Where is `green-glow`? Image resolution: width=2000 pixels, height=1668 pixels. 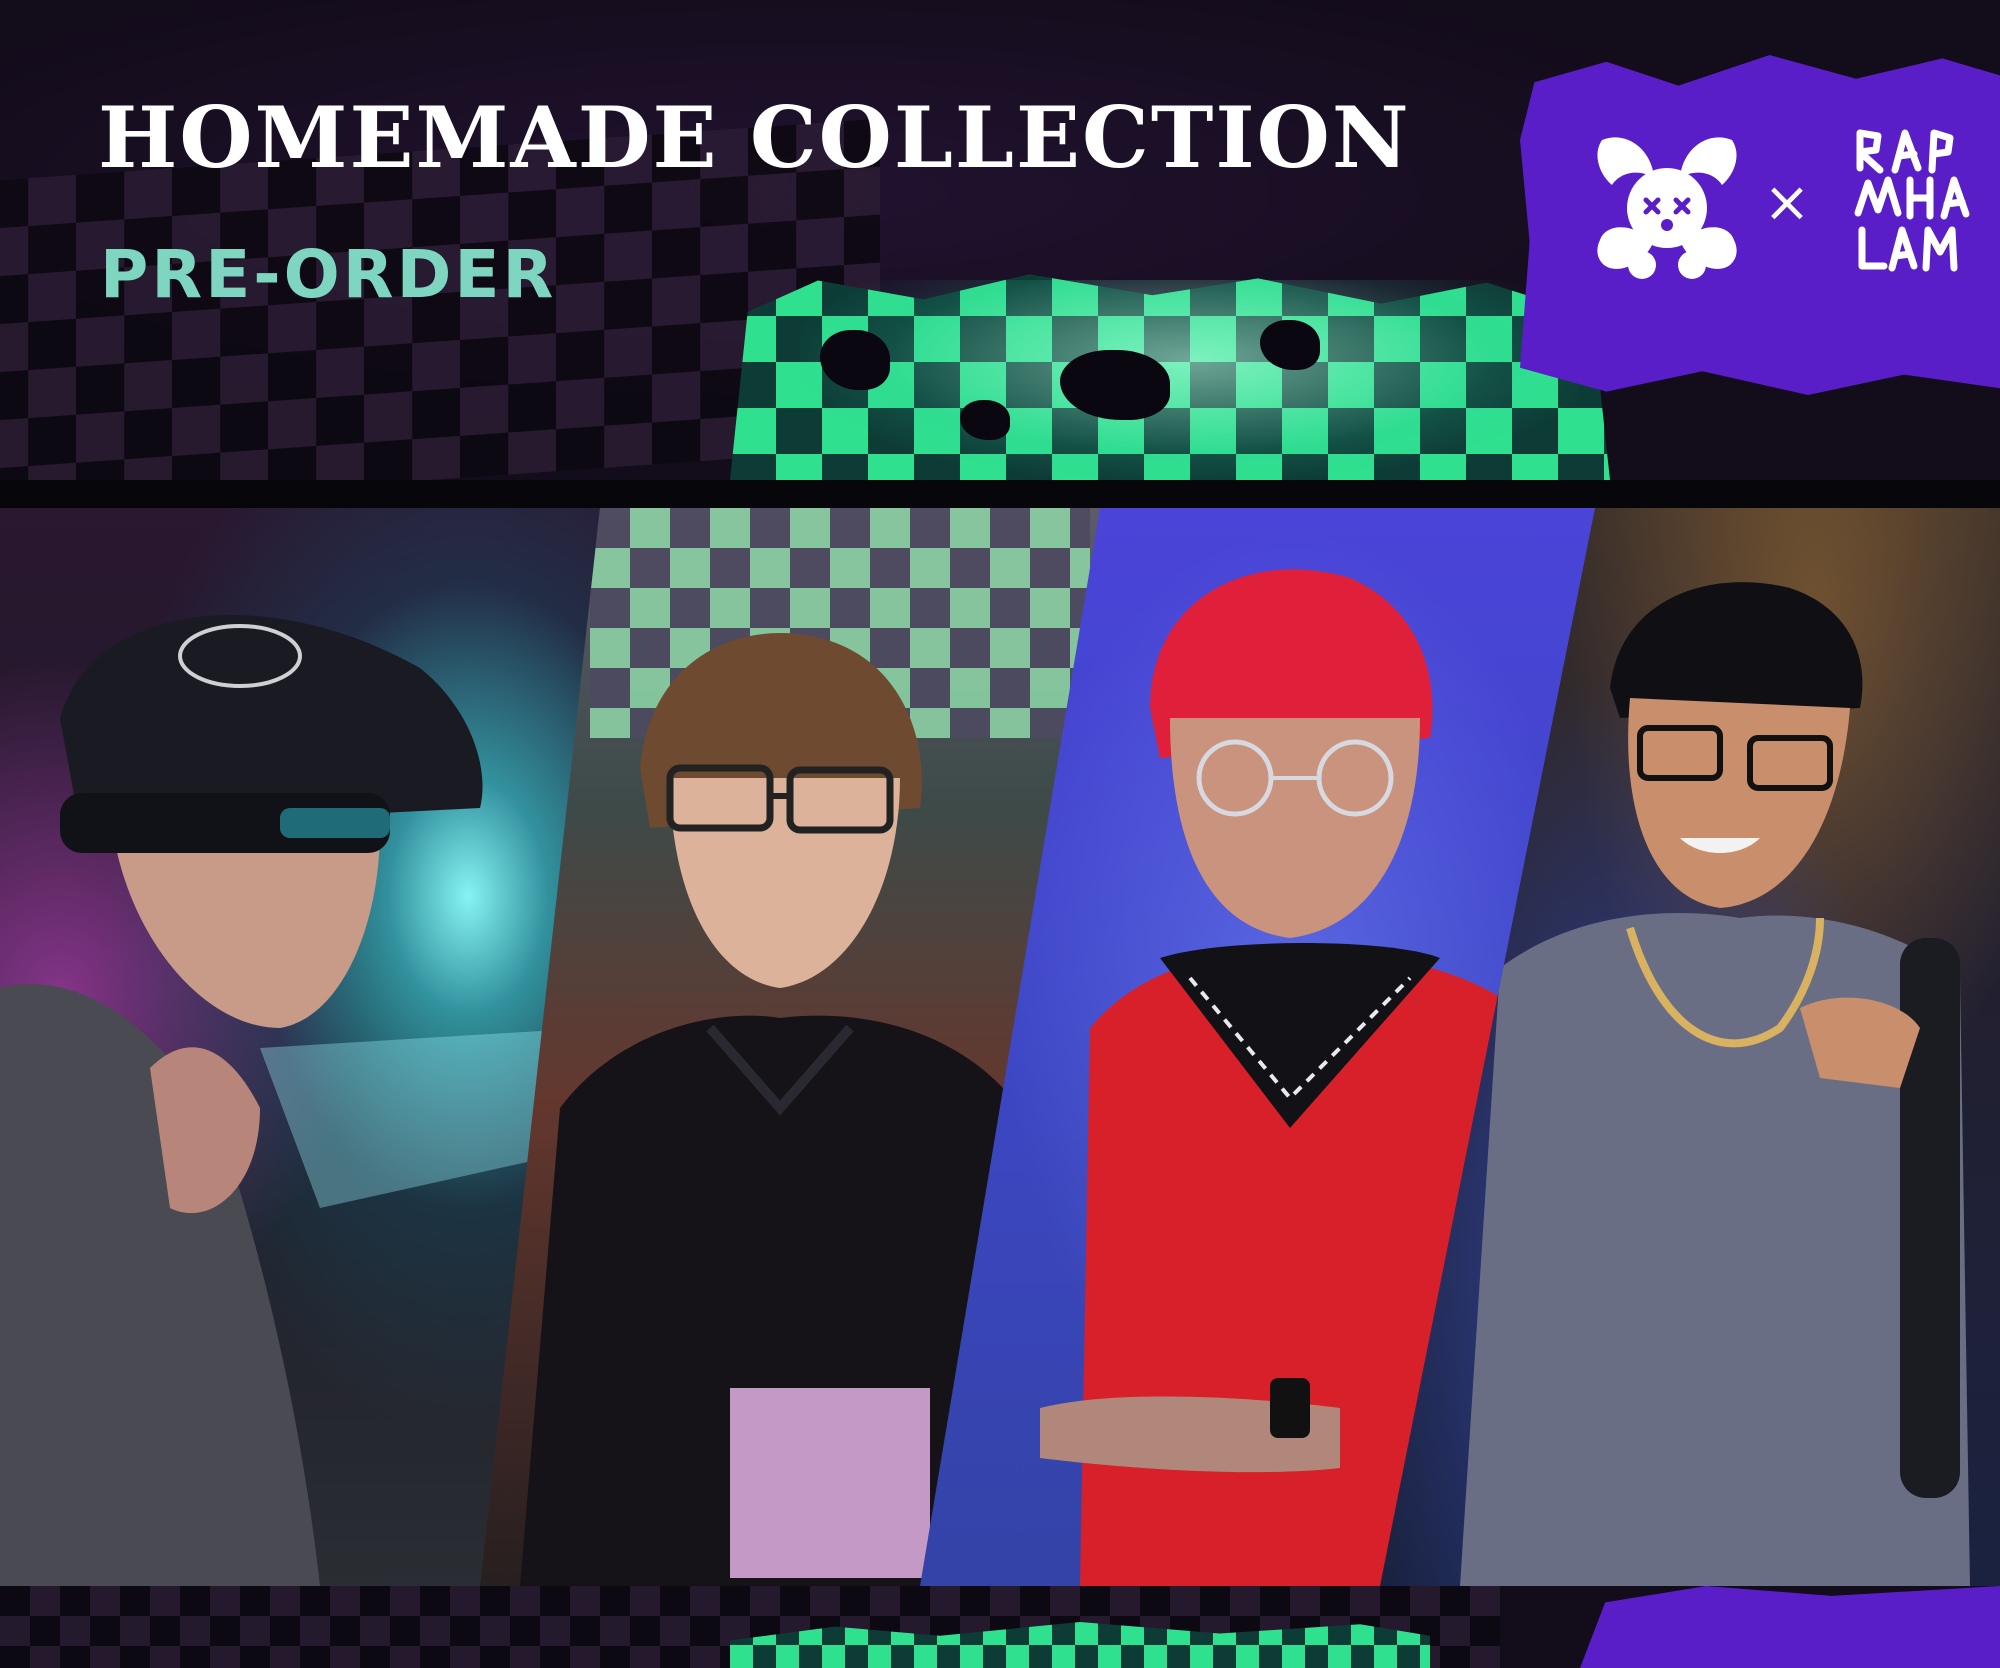
green-glow is located at coordinates (1190, 380).